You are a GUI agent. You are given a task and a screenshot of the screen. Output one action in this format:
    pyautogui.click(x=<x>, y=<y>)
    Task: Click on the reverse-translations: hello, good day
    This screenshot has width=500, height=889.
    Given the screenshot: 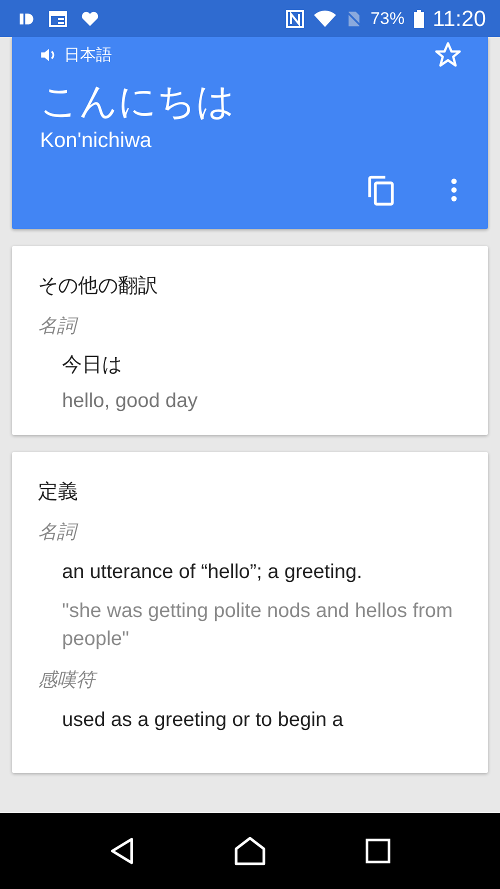 What is the action you would take?
    pyautogui.click(x=130, y=401)
    